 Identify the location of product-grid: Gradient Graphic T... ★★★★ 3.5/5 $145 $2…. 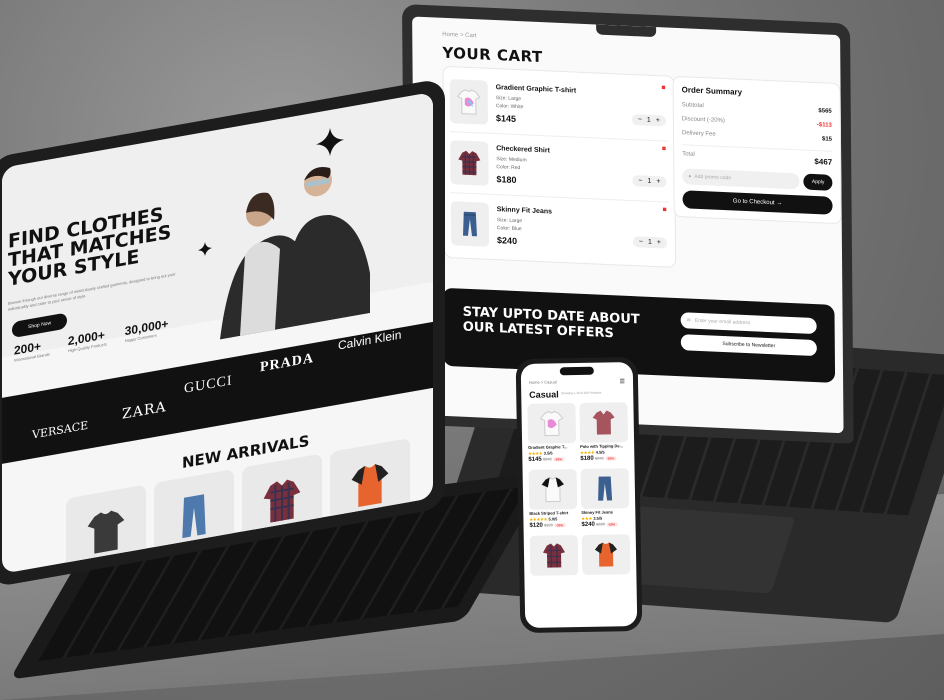
(579, 489).